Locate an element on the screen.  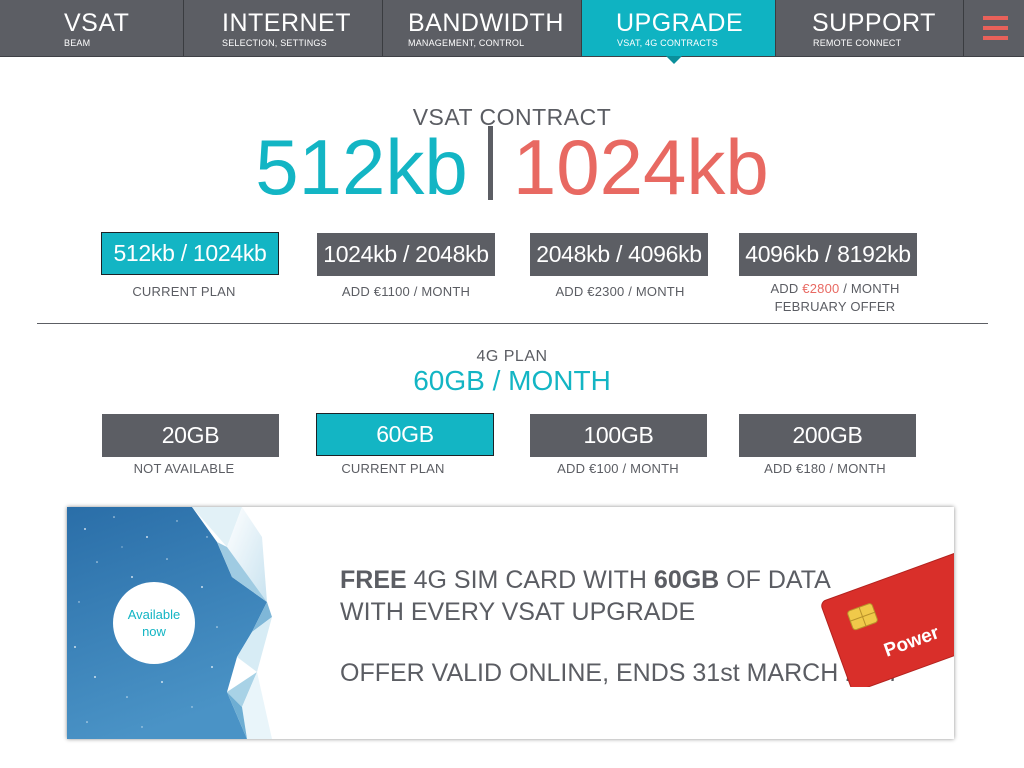
nav-item-bandwidth: BANDWIDTH MANAGEMENT, CONTROL is located at coordinates (482, 28).